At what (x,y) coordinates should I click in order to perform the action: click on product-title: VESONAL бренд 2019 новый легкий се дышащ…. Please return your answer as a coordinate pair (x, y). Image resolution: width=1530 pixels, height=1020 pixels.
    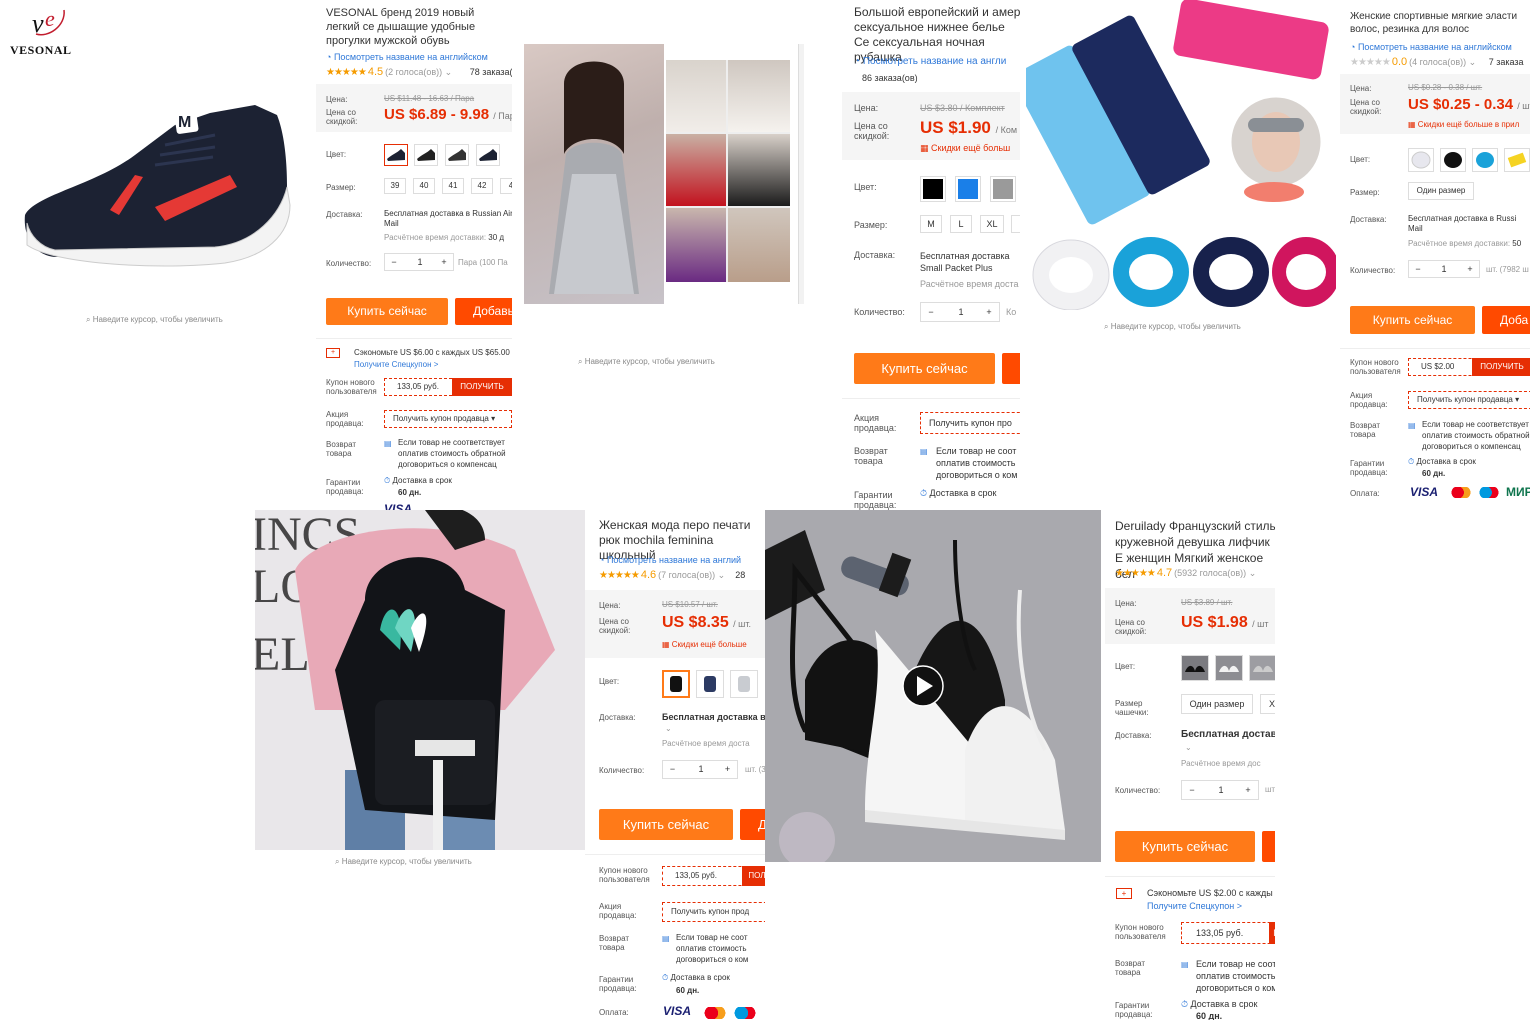
    Looking at the image, I should click on (418, 27).